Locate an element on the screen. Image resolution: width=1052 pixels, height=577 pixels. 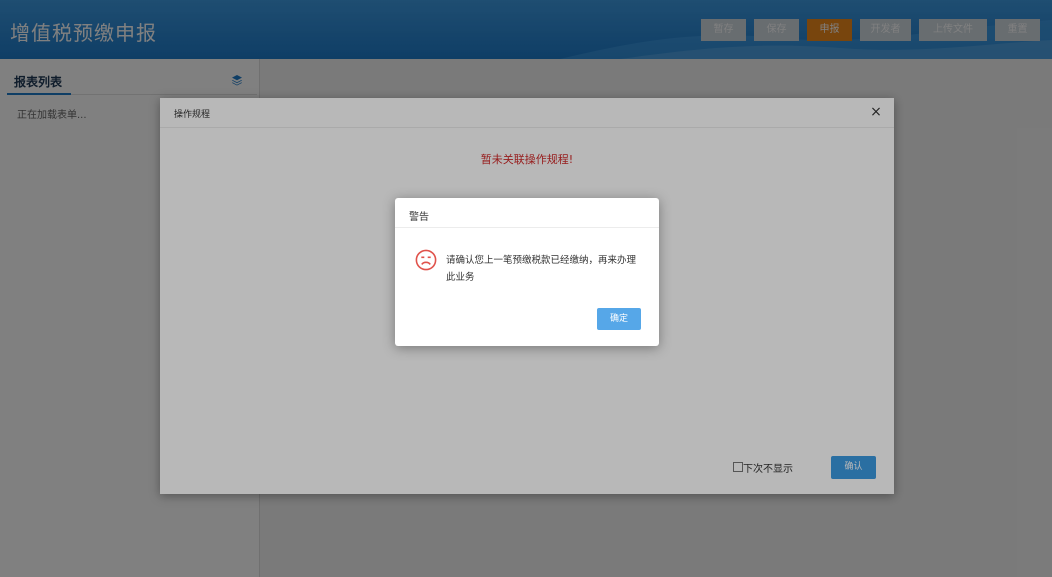
alert-title: 警告 is located at coordinates (419, 217).